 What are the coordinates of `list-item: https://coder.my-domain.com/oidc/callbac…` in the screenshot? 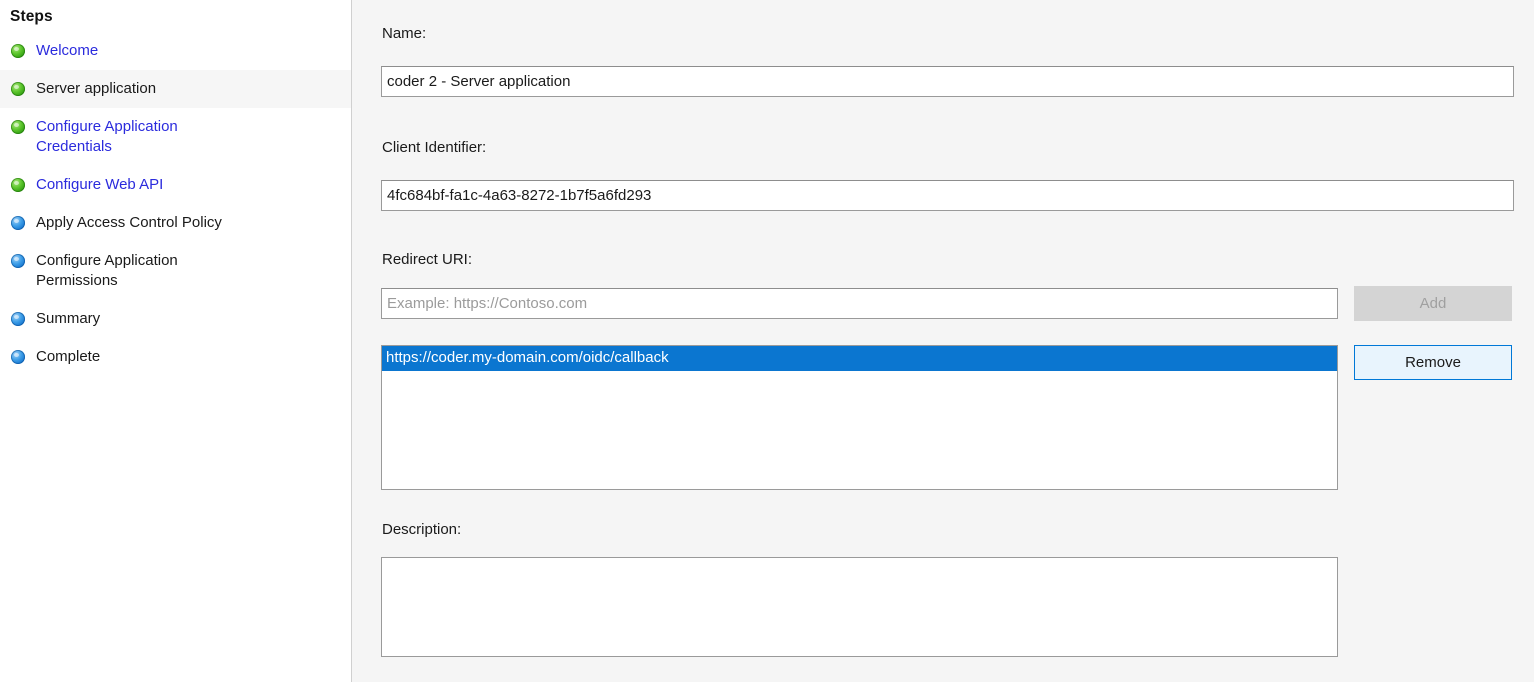 It's located at (859, 358).